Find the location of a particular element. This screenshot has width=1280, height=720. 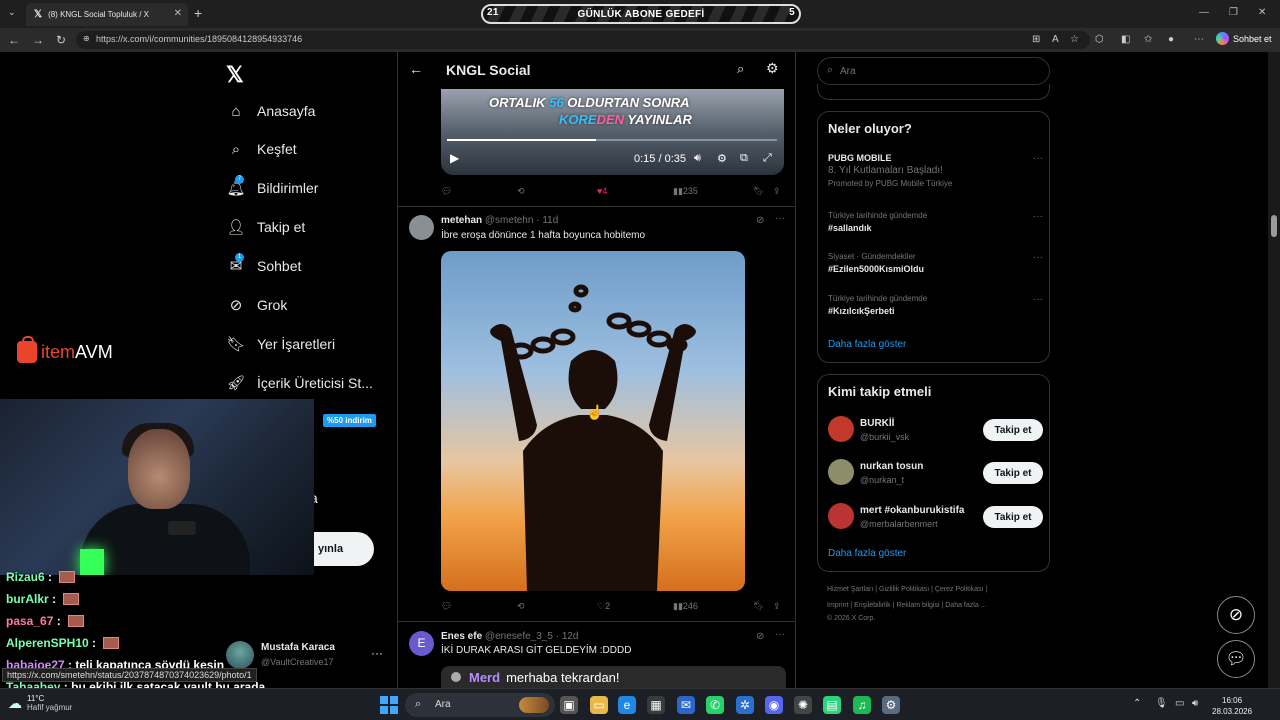

play-icon: ▶ is located at coordinates (454, 158).